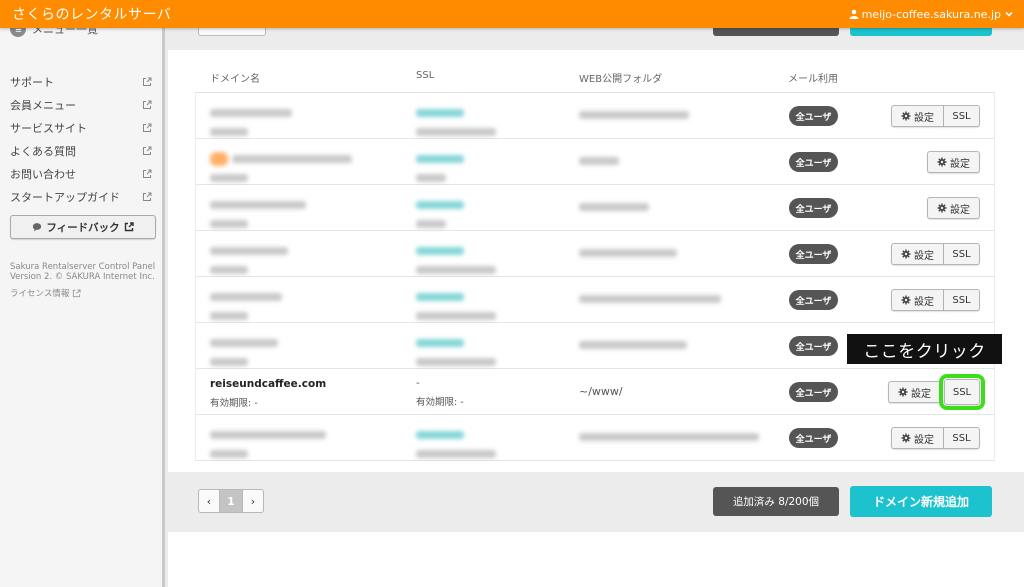  I want to click on column-mail: メール利用, so click(813, 79).